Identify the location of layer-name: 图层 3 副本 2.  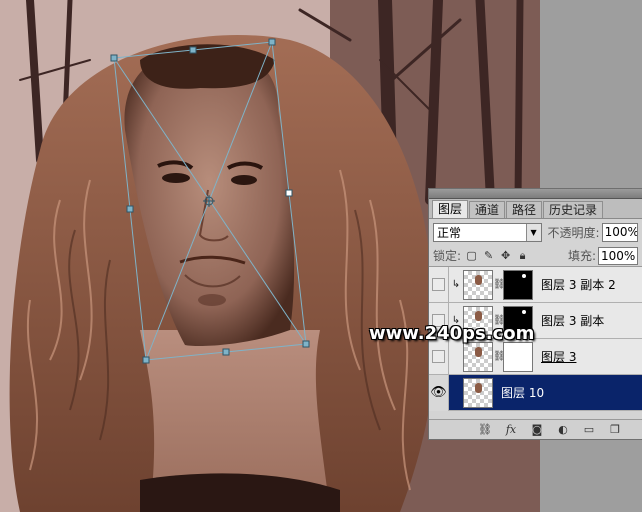
(578, 285).